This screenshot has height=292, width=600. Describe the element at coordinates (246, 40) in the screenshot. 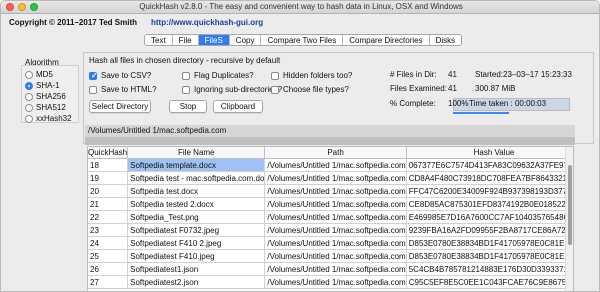

I see `tab-copy: Copy` at that location.